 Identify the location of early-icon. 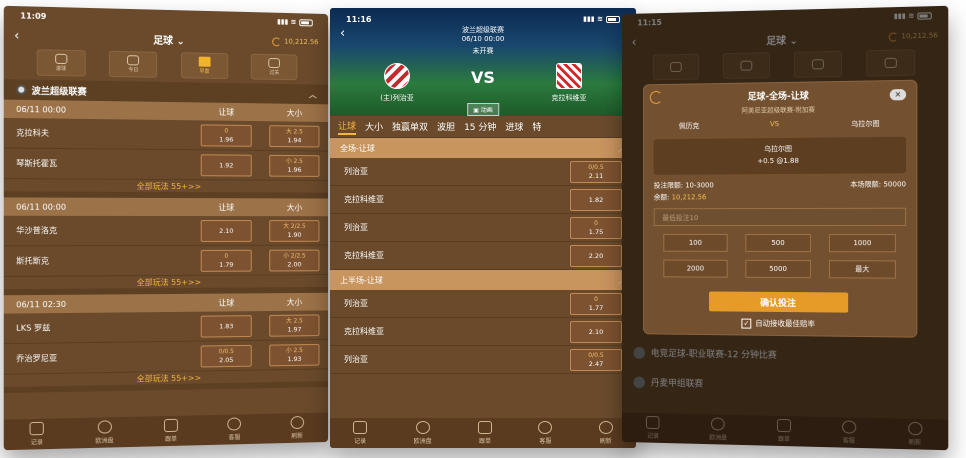
(204, 61).